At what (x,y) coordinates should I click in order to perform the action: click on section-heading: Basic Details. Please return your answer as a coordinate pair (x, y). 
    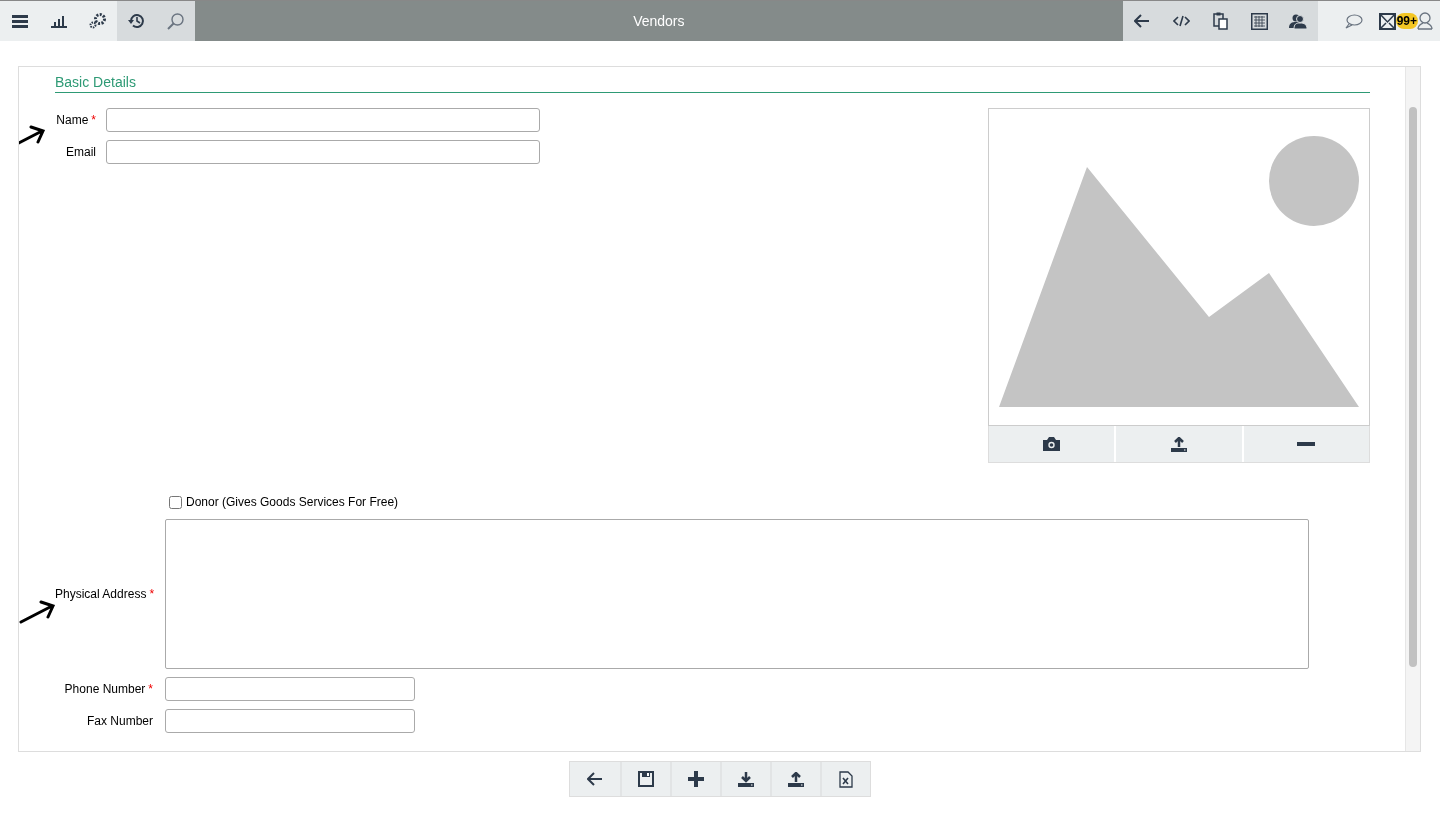
    Looking at the image, I should click on (712, 82).